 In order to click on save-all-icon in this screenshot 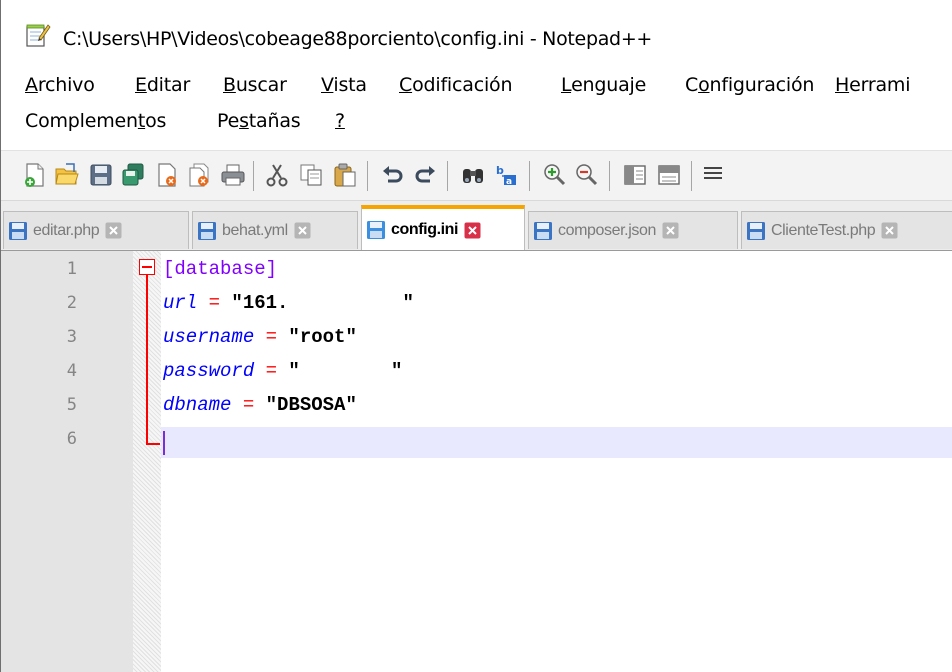, I will do `click(133, 175)`.